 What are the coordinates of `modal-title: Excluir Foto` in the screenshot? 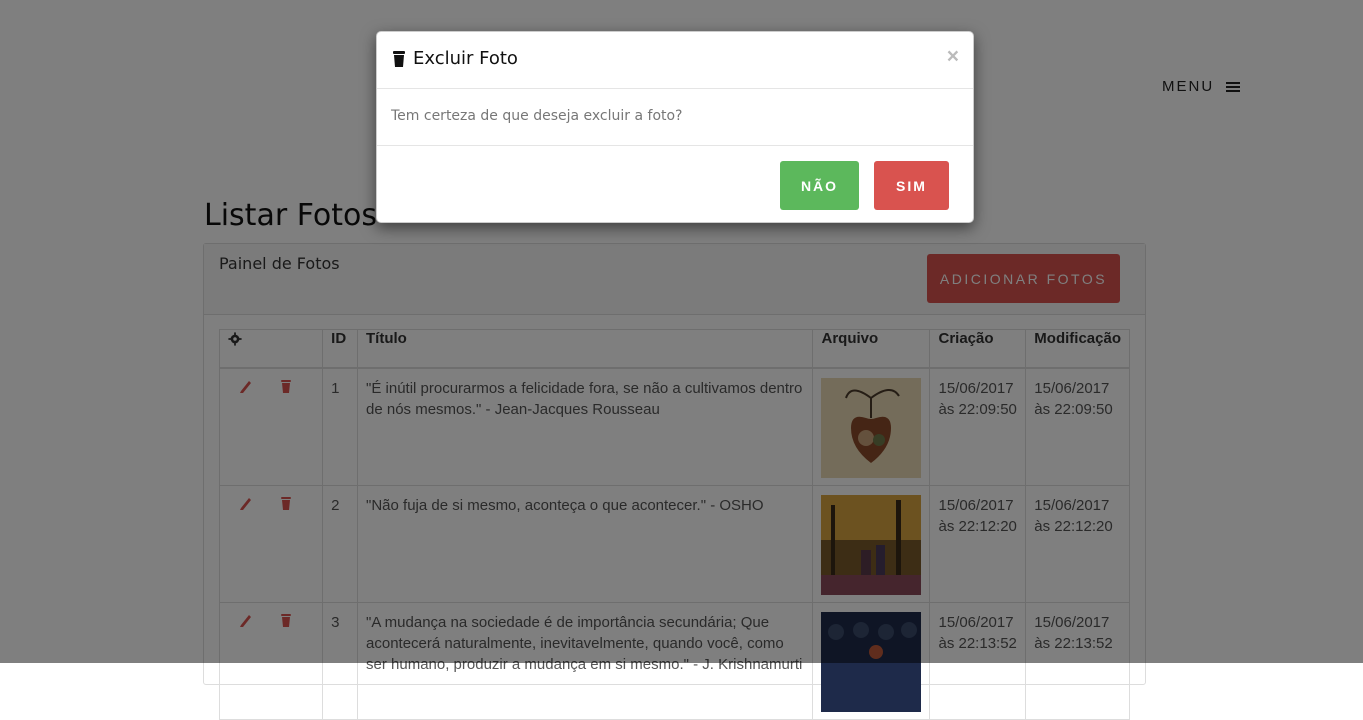 It's located at (454, 58).